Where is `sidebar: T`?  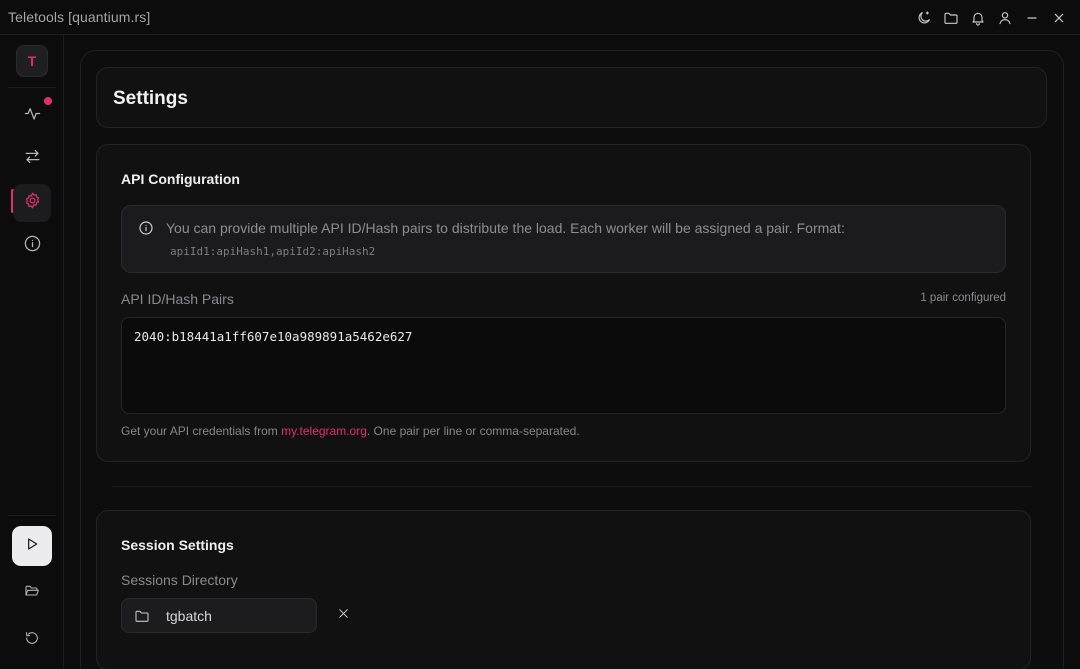
sidebar: T is located at coordinates (32, 352).